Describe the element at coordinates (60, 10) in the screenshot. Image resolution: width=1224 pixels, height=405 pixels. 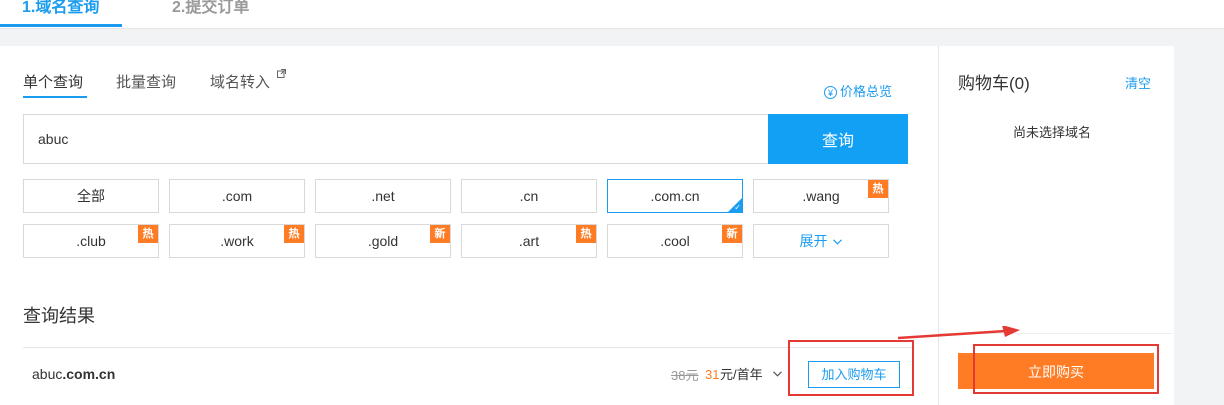
I see `step-domain-query: 1.域名查询` at that location.